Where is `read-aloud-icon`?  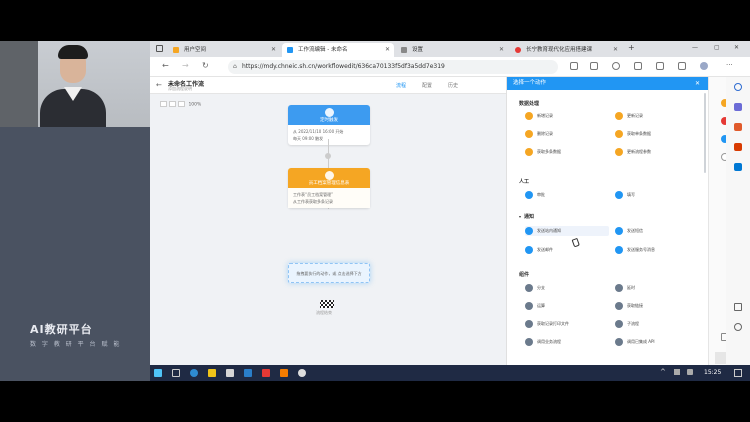
read-aloud-icon is located at coordinates (574, 66).